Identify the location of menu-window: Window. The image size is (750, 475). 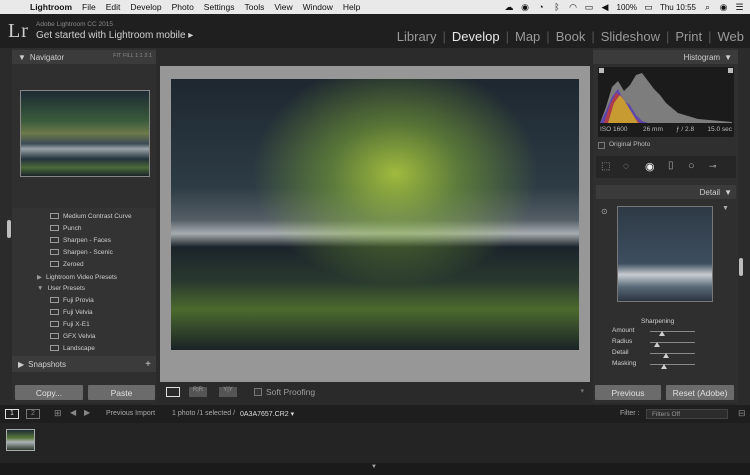
(318, 7).